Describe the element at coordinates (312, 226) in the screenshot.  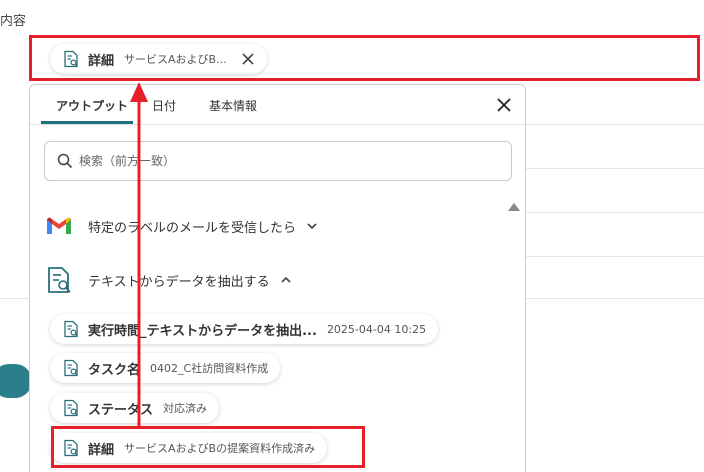
I see `chevron-down-icon` at that location.